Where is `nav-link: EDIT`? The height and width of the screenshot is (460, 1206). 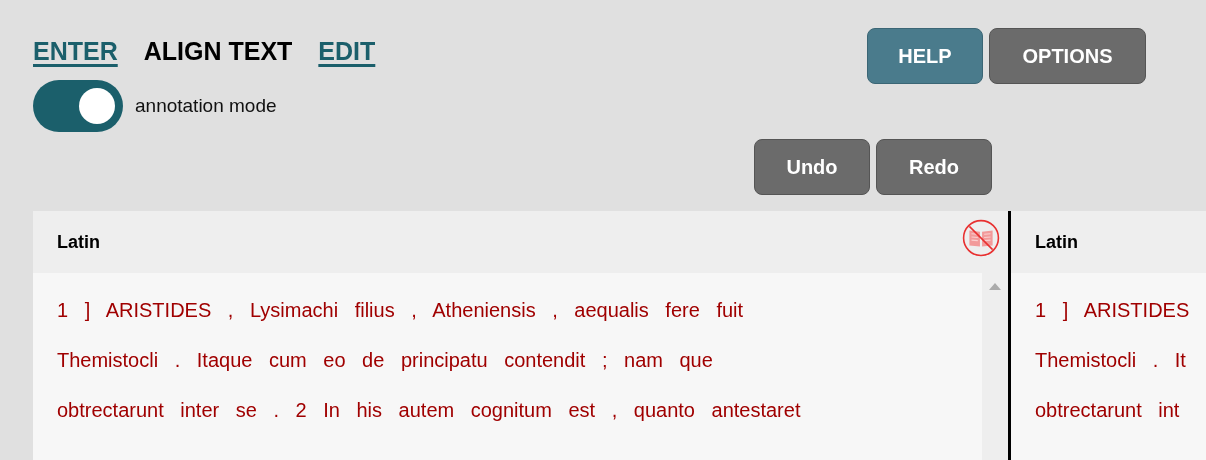 nav-link: EDIT is located at coordinates (347, 51).